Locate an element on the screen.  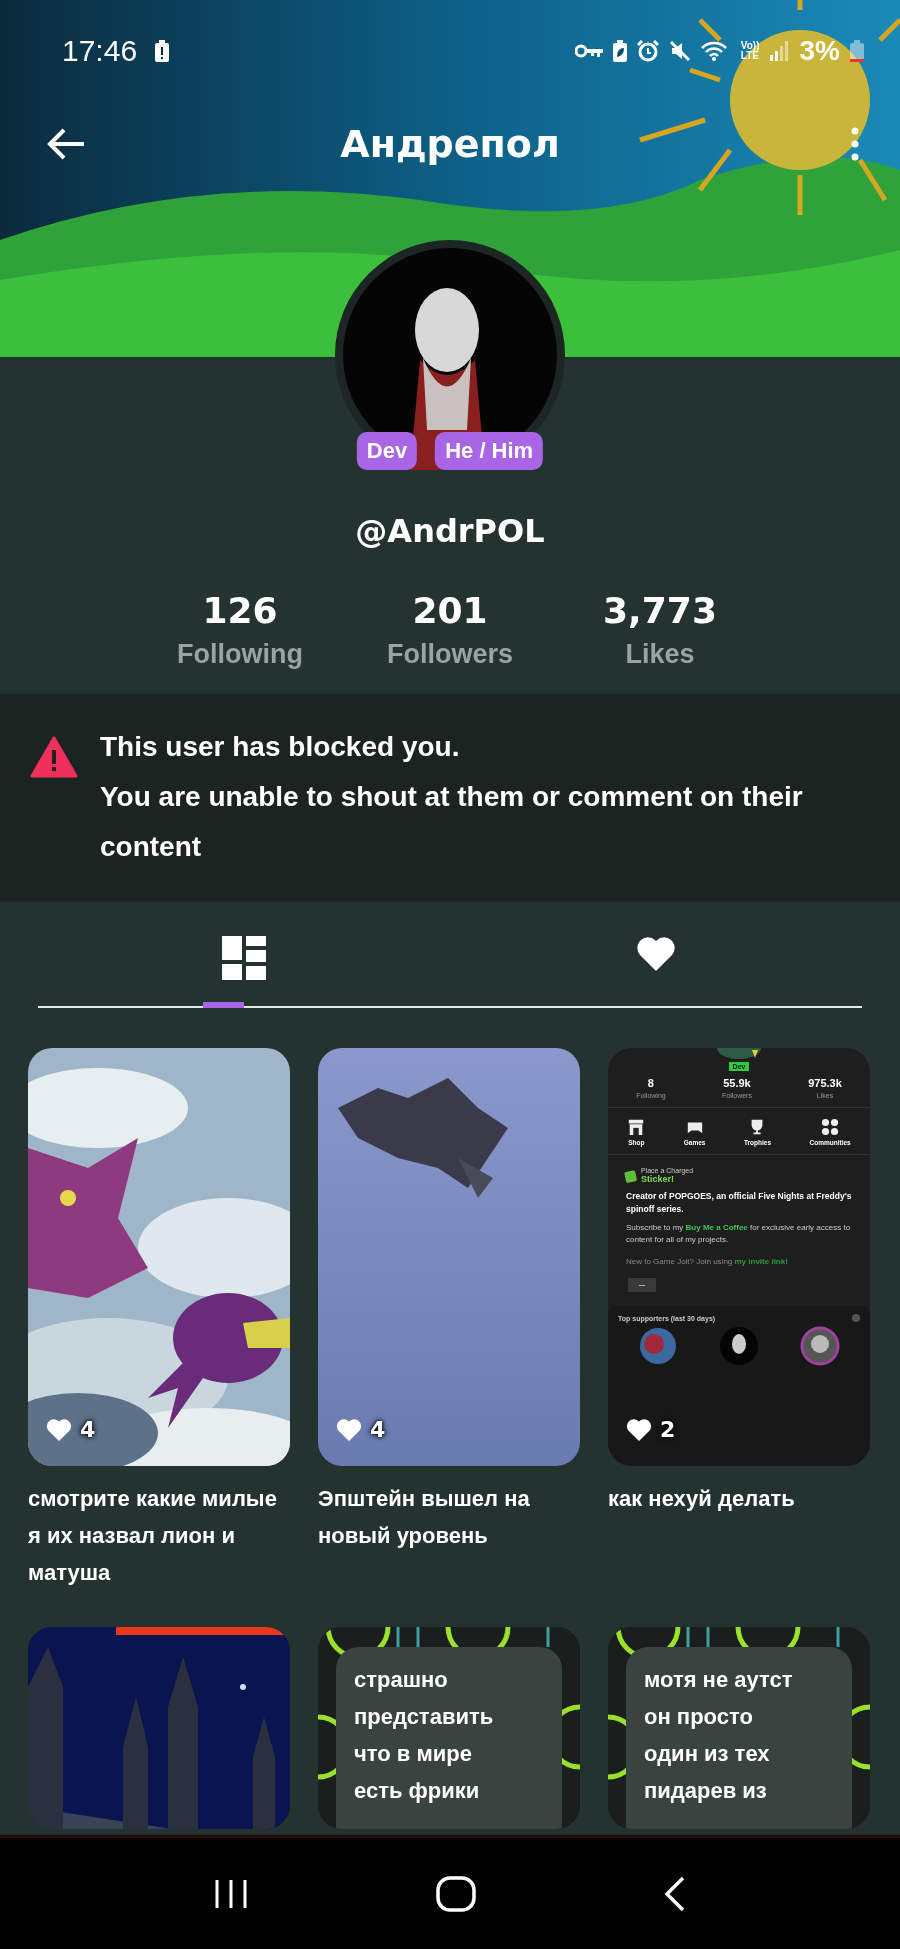
username: @AndrPOL is located at coordinates (450, 531).